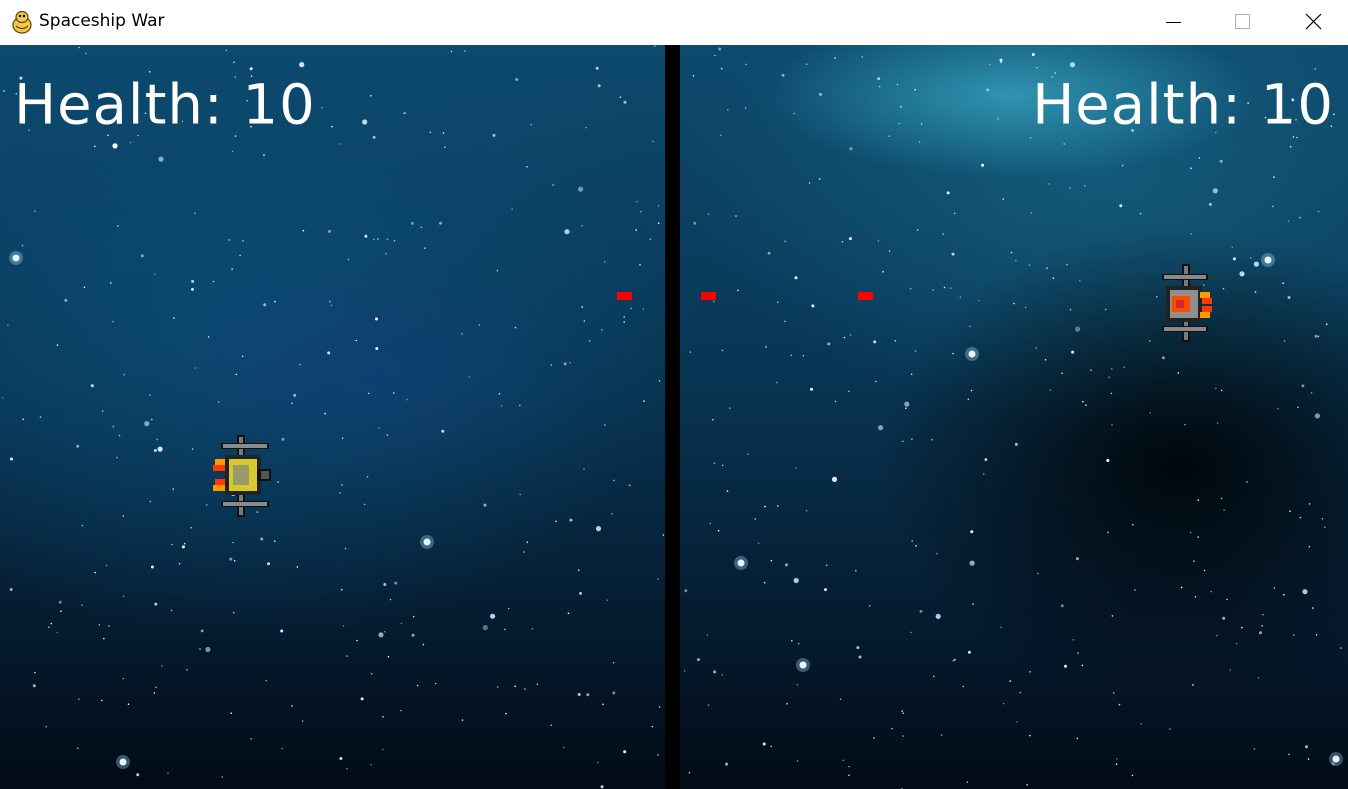  I want to click on close-button, so click(1313, 22).